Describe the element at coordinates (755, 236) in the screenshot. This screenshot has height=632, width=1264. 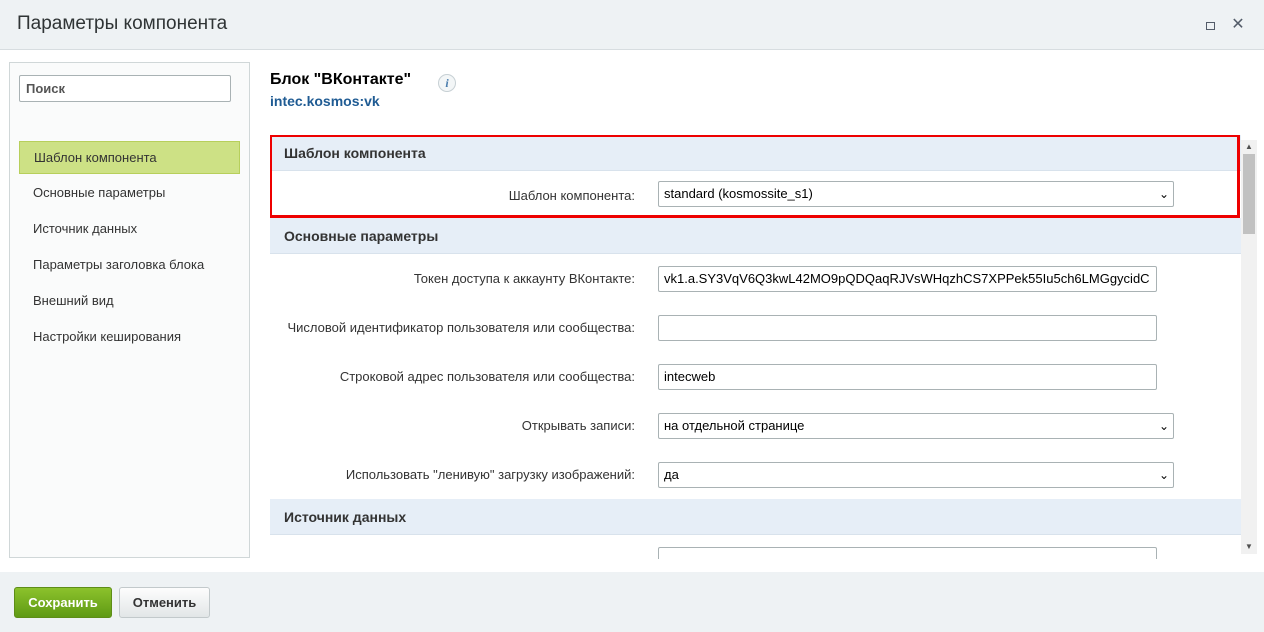
I see `section-heading: Основные параметры` at that location.